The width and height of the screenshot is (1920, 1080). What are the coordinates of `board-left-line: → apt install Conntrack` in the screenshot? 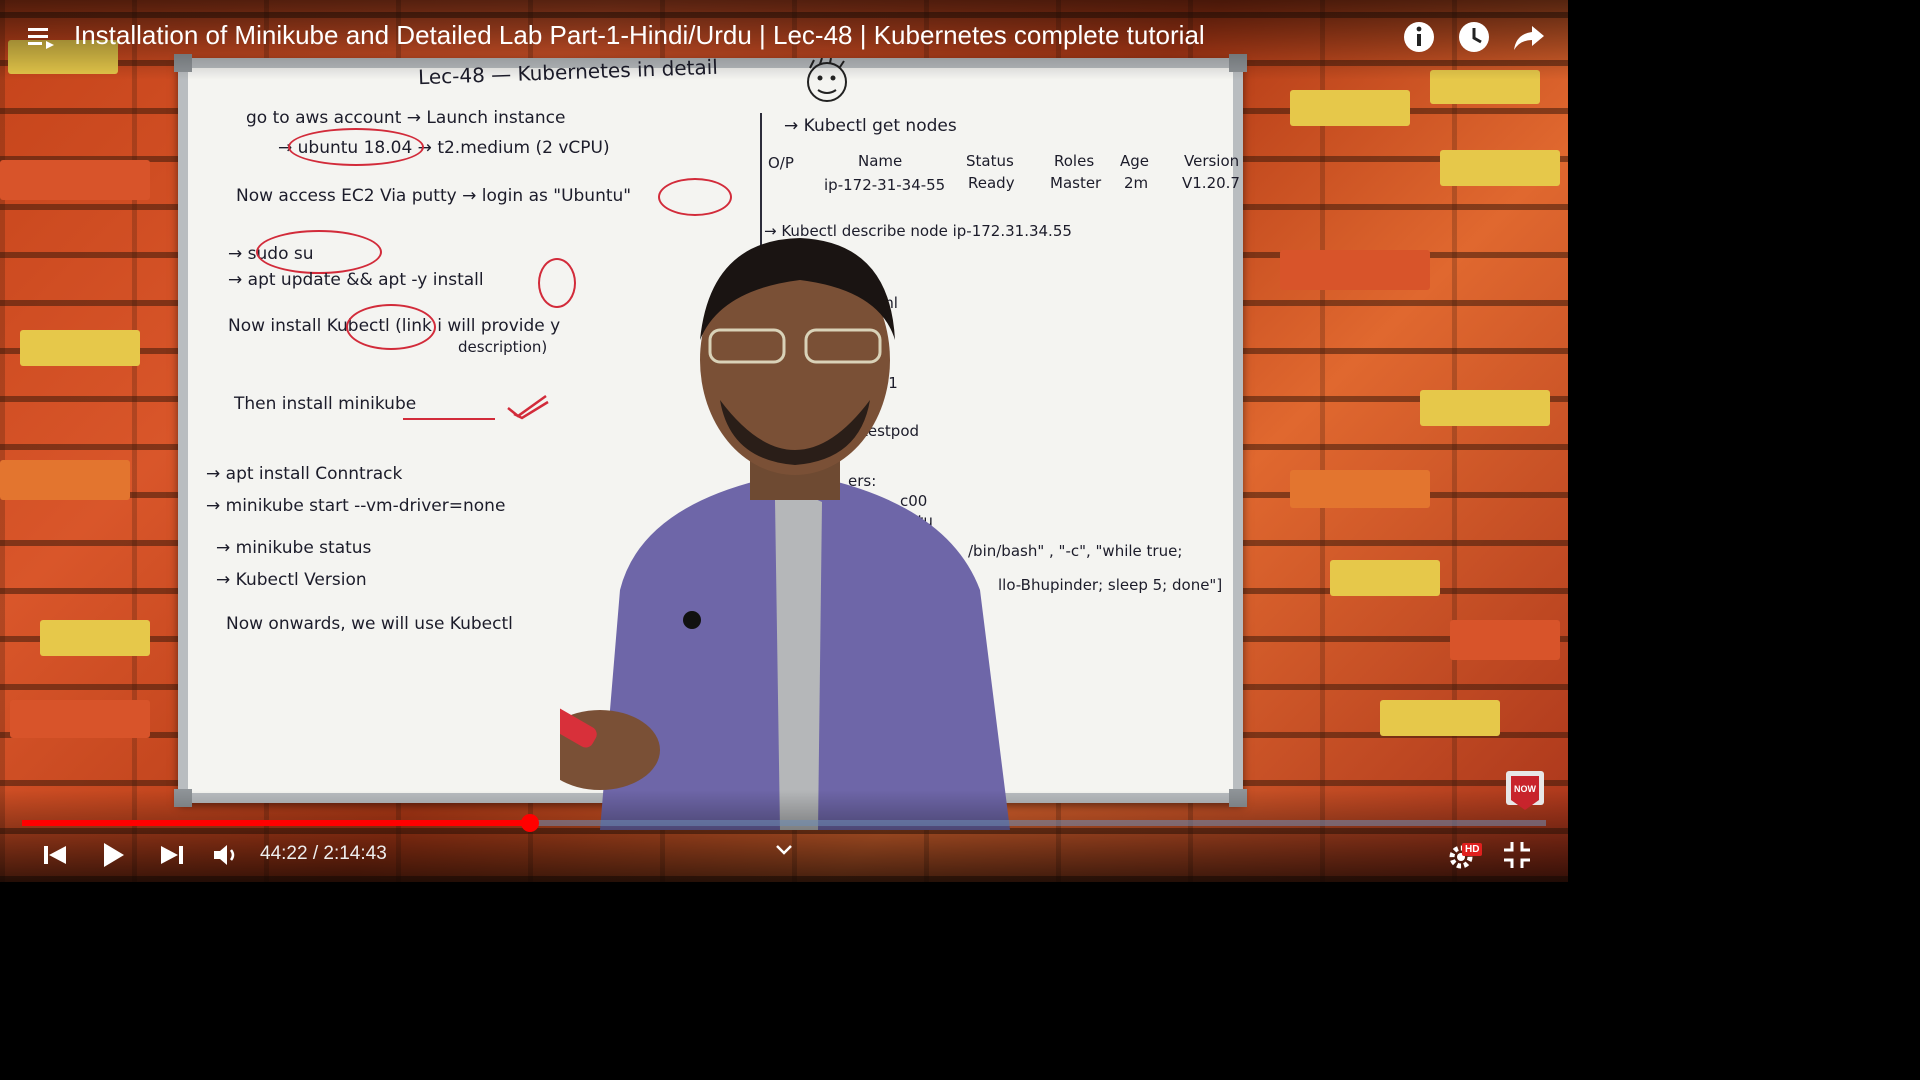 It's located at (304, 474).